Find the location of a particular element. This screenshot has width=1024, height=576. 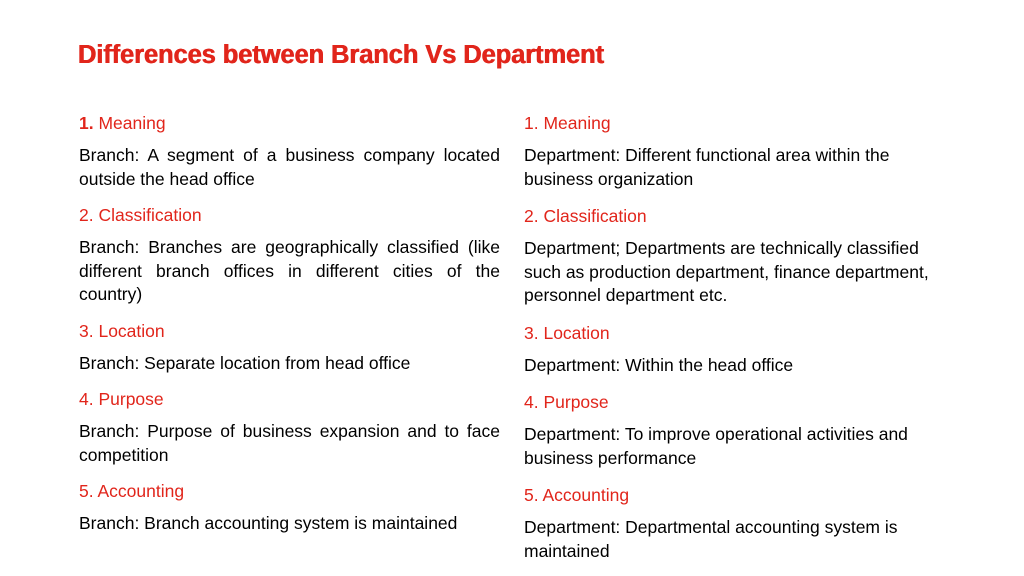

heading-purpose-branch: 4. Purpose is located at coordinates (121, 399).